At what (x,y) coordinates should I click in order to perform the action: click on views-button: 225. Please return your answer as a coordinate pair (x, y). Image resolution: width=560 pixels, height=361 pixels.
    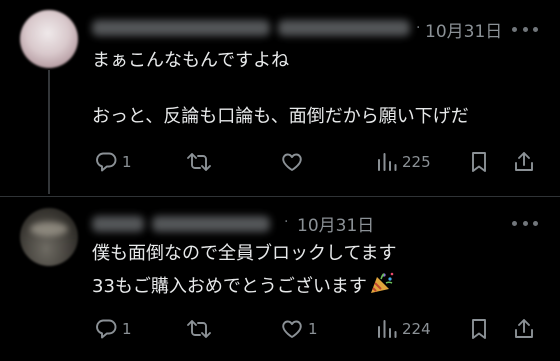
    Looking at the image, I should click on (403, 162).